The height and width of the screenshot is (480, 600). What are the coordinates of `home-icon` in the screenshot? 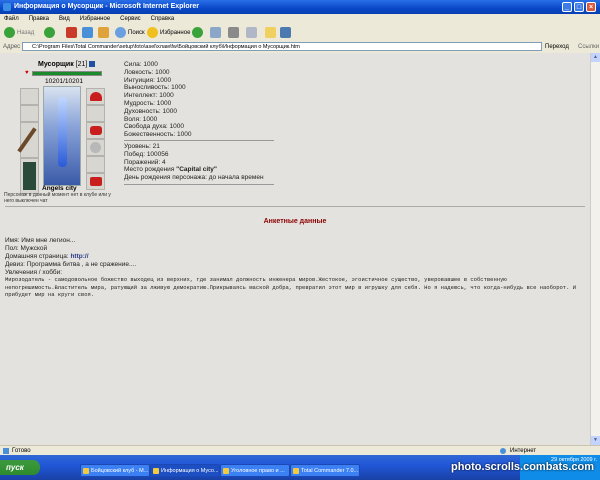 It's located at (103, 32).